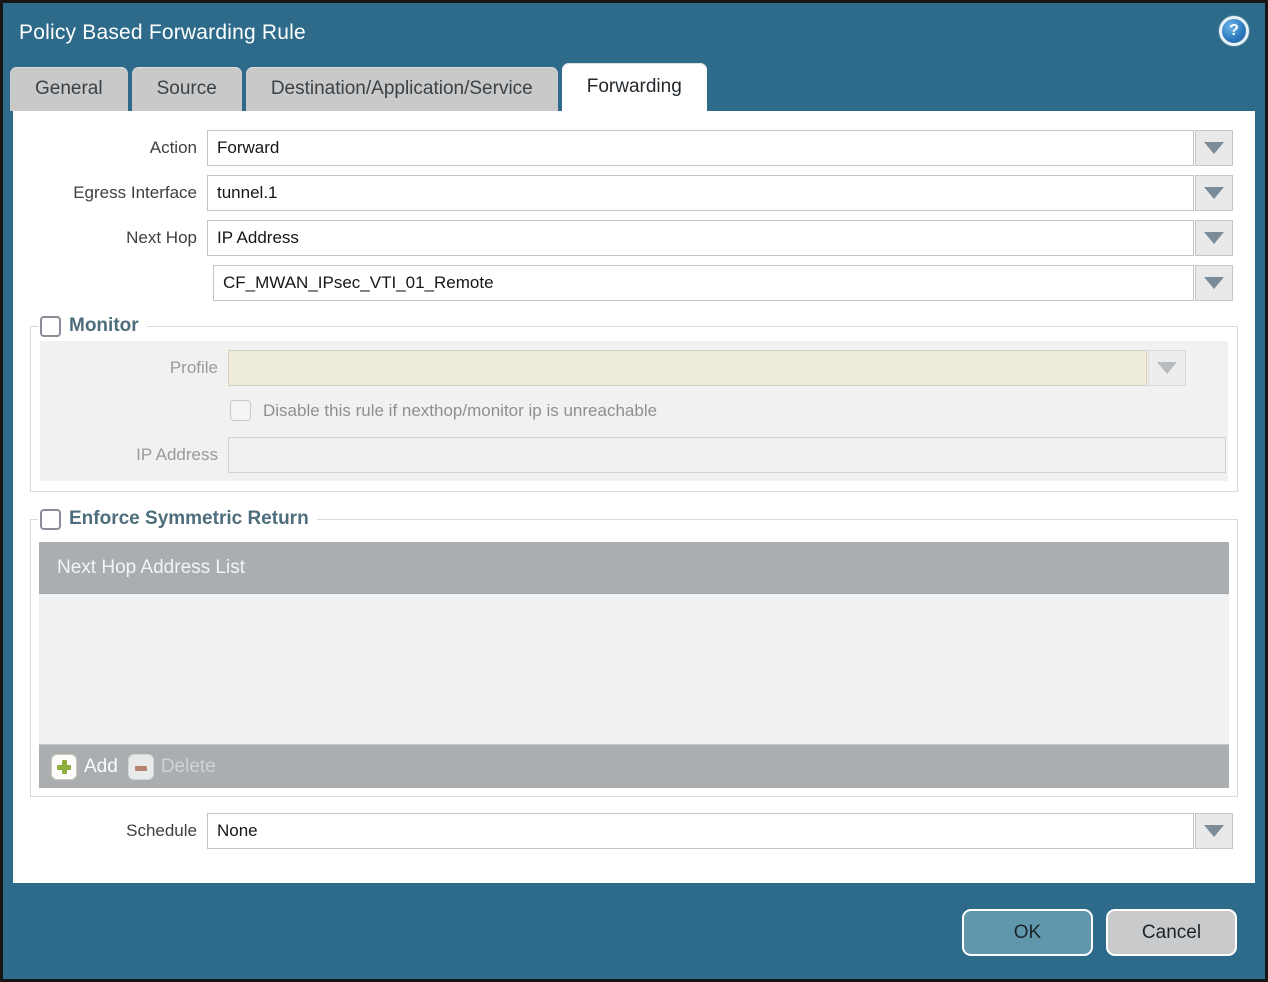  I want to click on next-hop-type-input, so click(700, 238).